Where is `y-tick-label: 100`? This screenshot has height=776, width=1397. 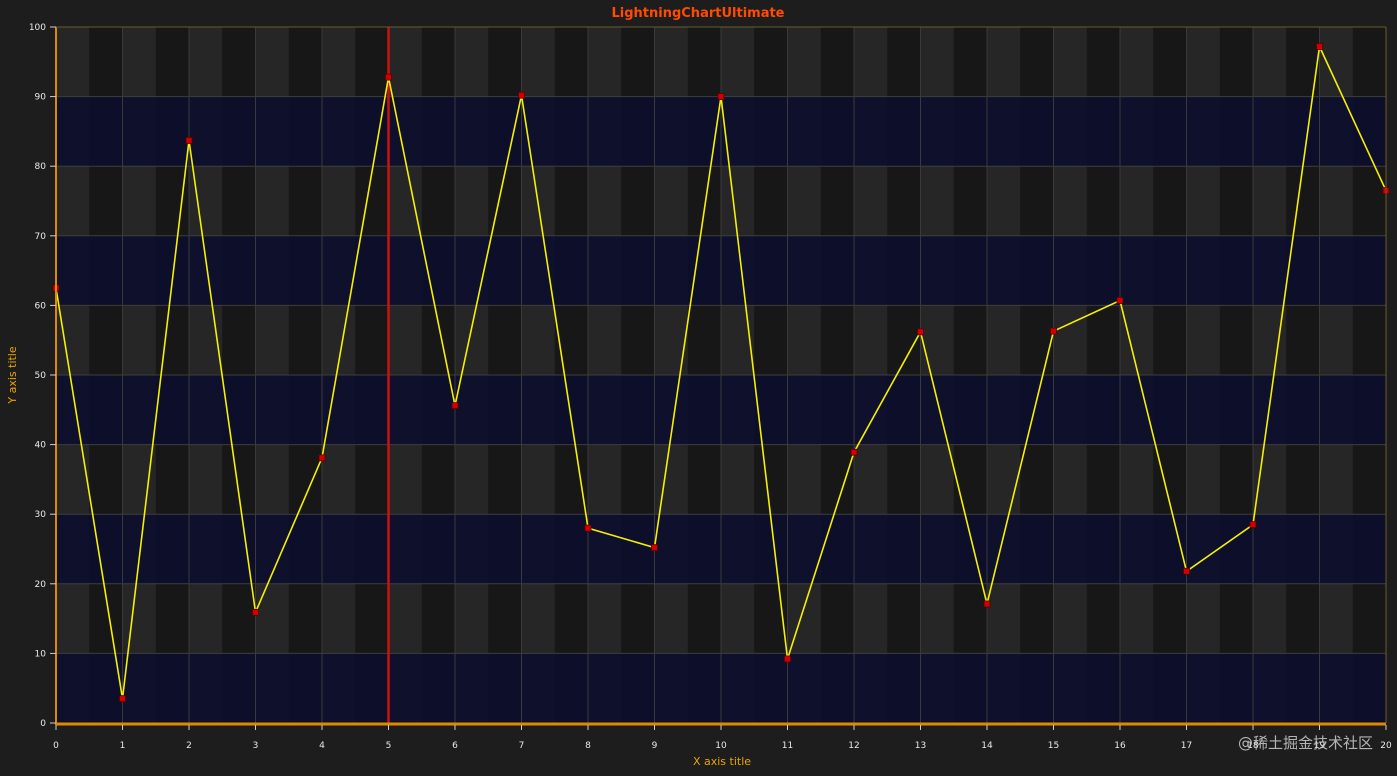 y-tick-label: 100 is located at coordinates (37, 28).